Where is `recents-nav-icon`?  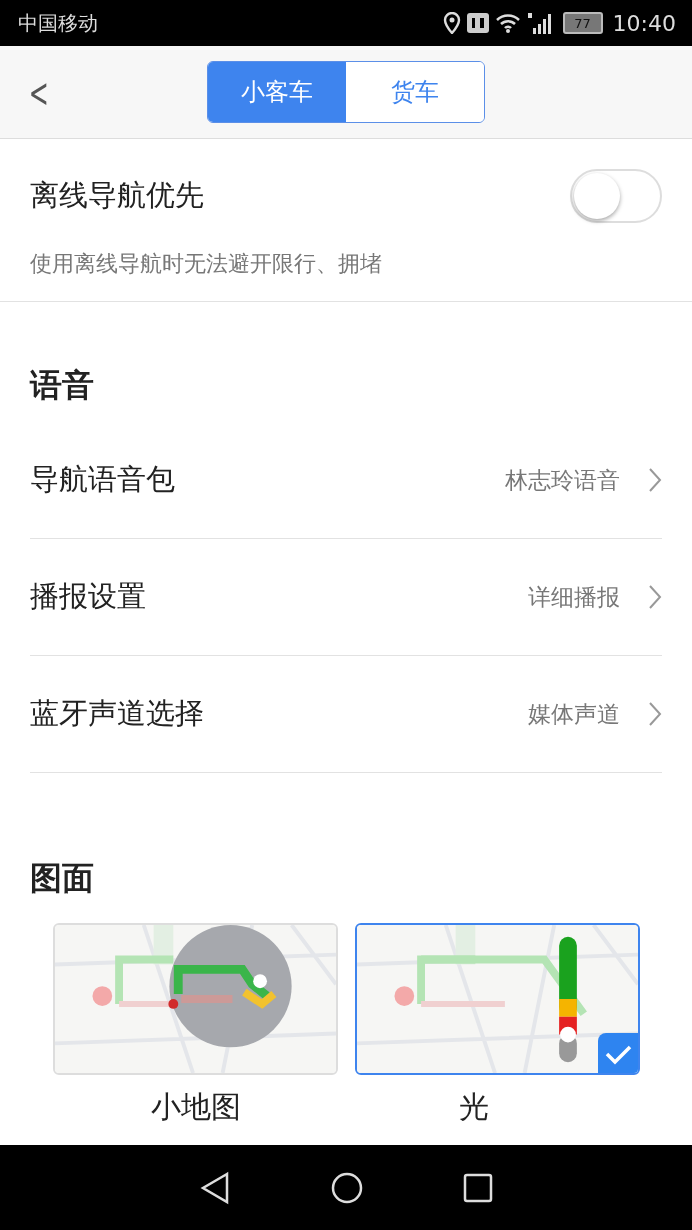
recents-nav-icon is located at coordinates (477, 1187).